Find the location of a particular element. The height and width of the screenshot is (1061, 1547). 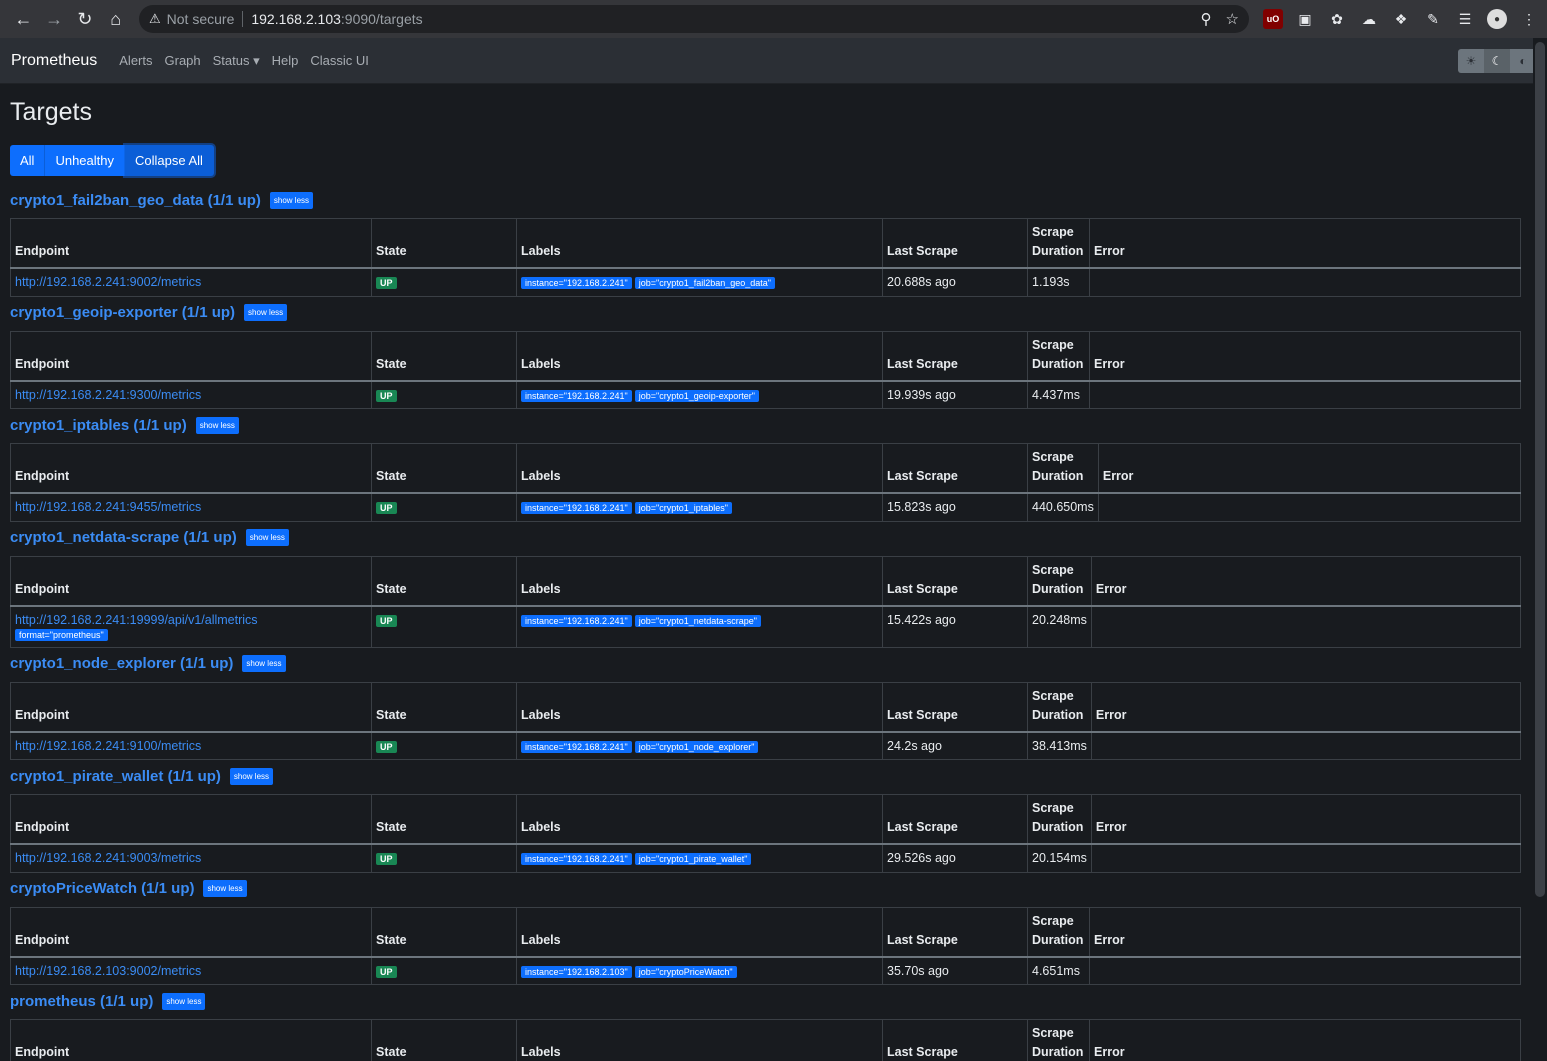

menu-kebab-icon: ⋮ is located at coordinates (1529, 19).